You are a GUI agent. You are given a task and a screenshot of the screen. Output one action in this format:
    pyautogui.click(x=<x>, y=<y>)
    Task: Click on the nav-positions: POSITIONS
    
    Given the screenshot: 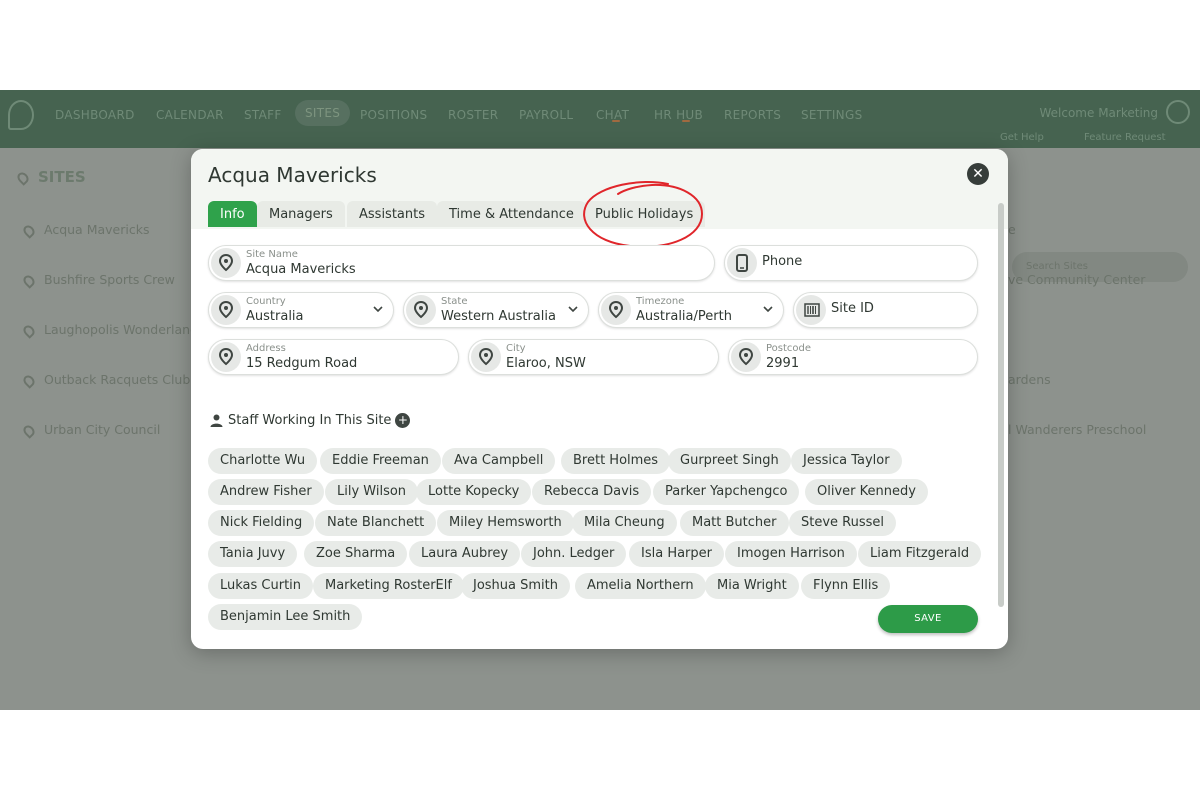 What is the action you would take?
    pyautogui.click(x=393, y=115)
    